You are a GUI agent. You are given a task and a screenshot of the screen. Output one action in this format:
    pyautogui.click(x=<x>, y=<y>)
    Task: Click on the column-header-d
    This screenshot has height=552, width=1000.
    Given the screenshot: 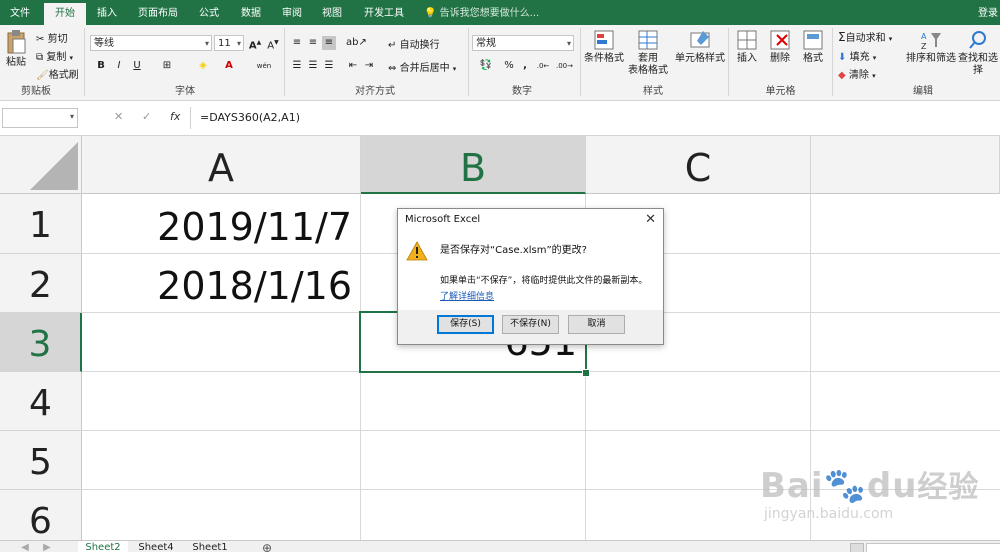 What is the action you would take?
    pyautogui.click(x=905, y=165)
    